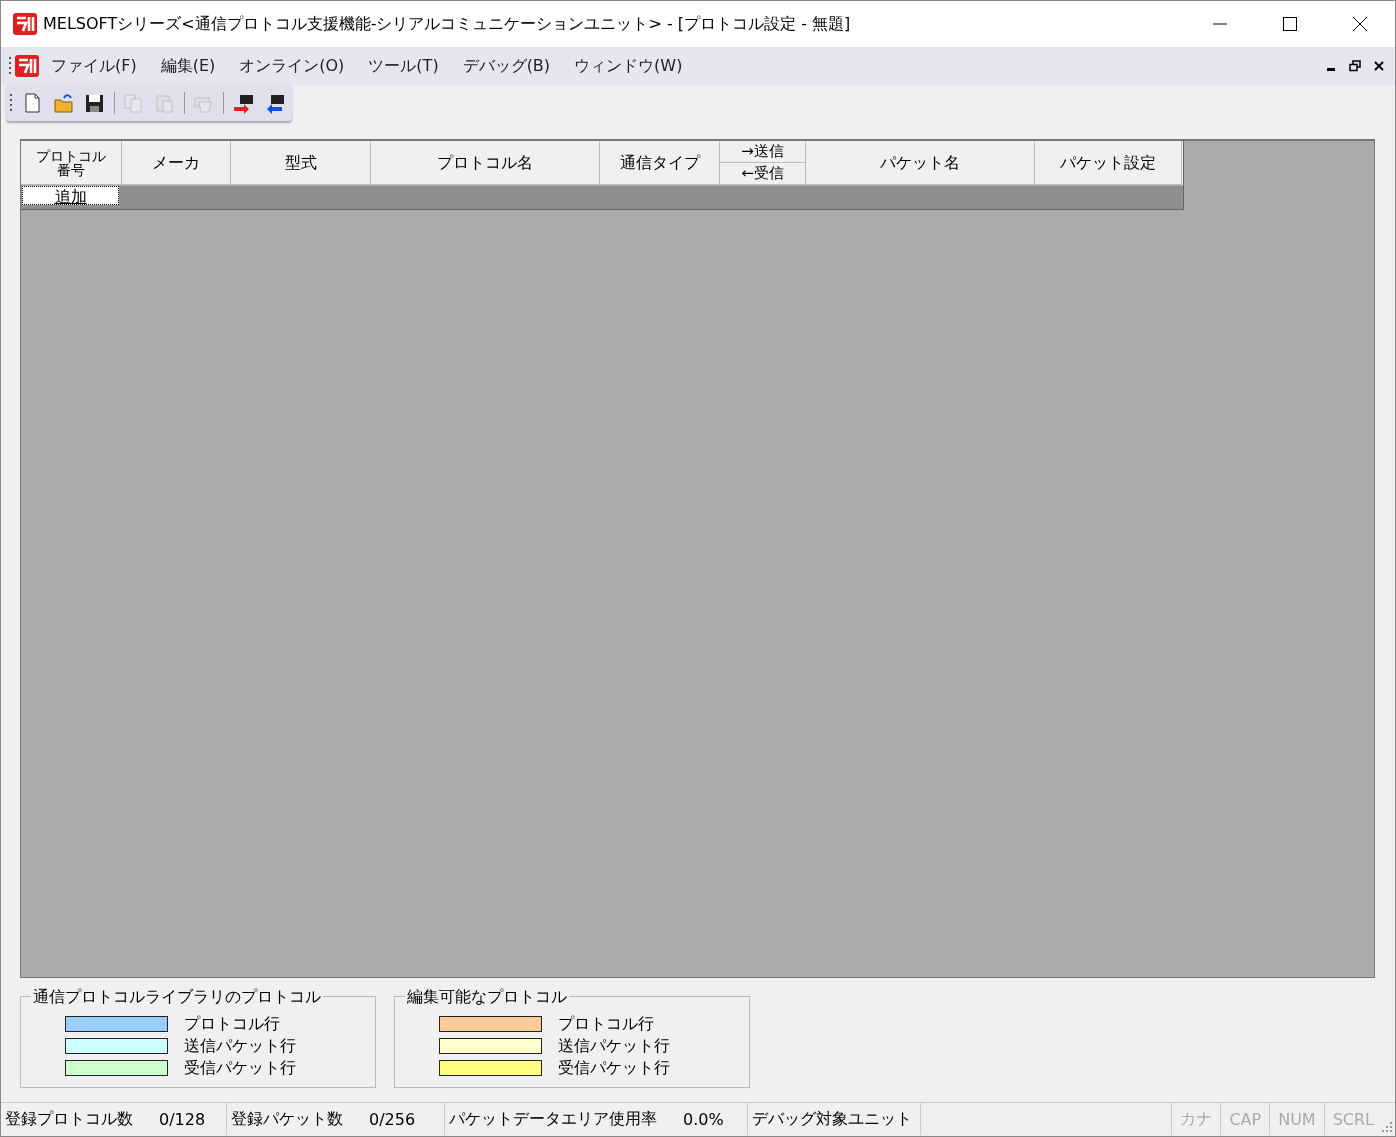 This screenshot has height=1137, width=1396. What do you see at coordinates (1355, 66) in the screenshot?
I see `restore-icon` at bounding box center [1355, 66].